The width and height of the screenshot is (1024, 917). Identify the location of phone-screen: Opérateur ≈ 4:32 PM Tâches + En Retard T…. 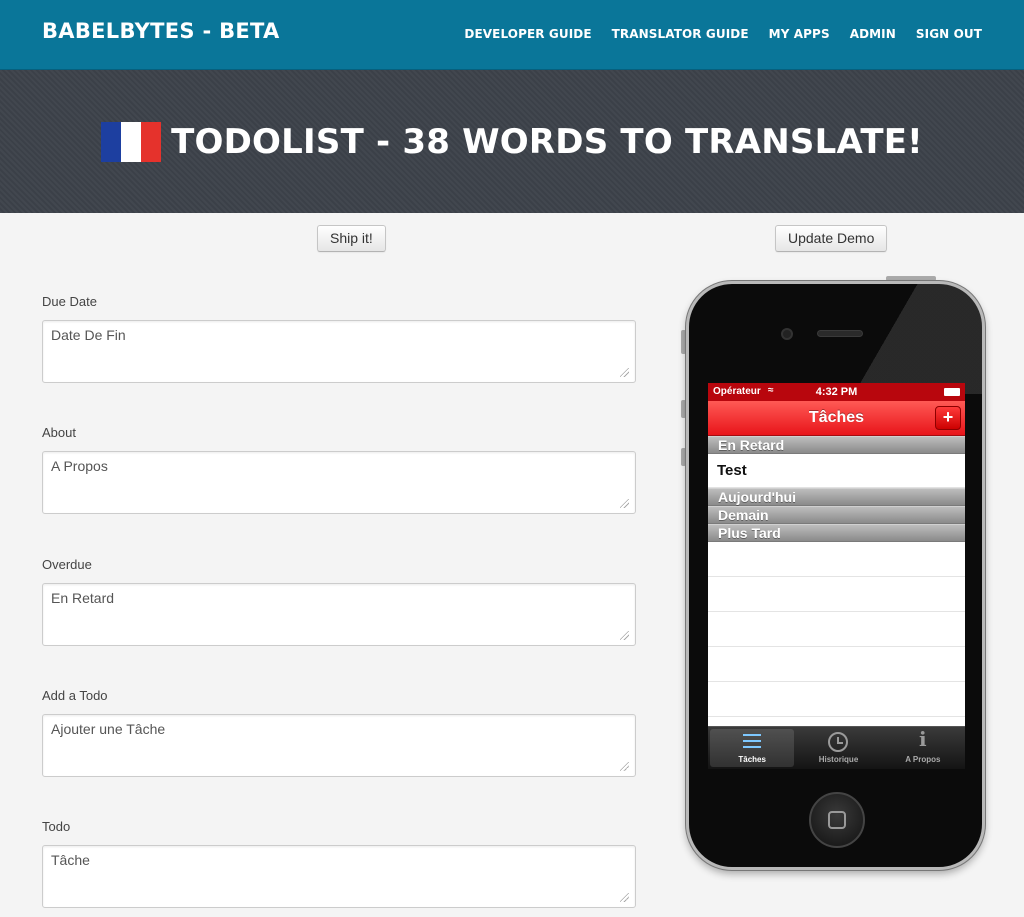
(836, 576).